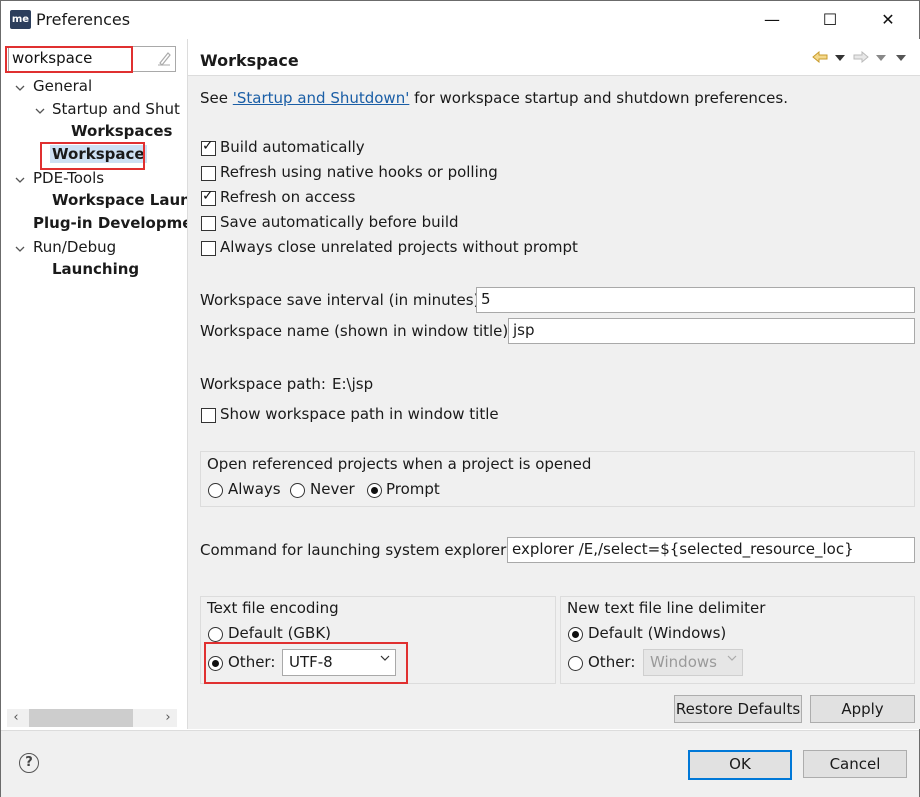  Describe the element at coordinates (68, 178) in the screenshot. I see `tree-item-pde-tools: PDE-Tools` at that location.